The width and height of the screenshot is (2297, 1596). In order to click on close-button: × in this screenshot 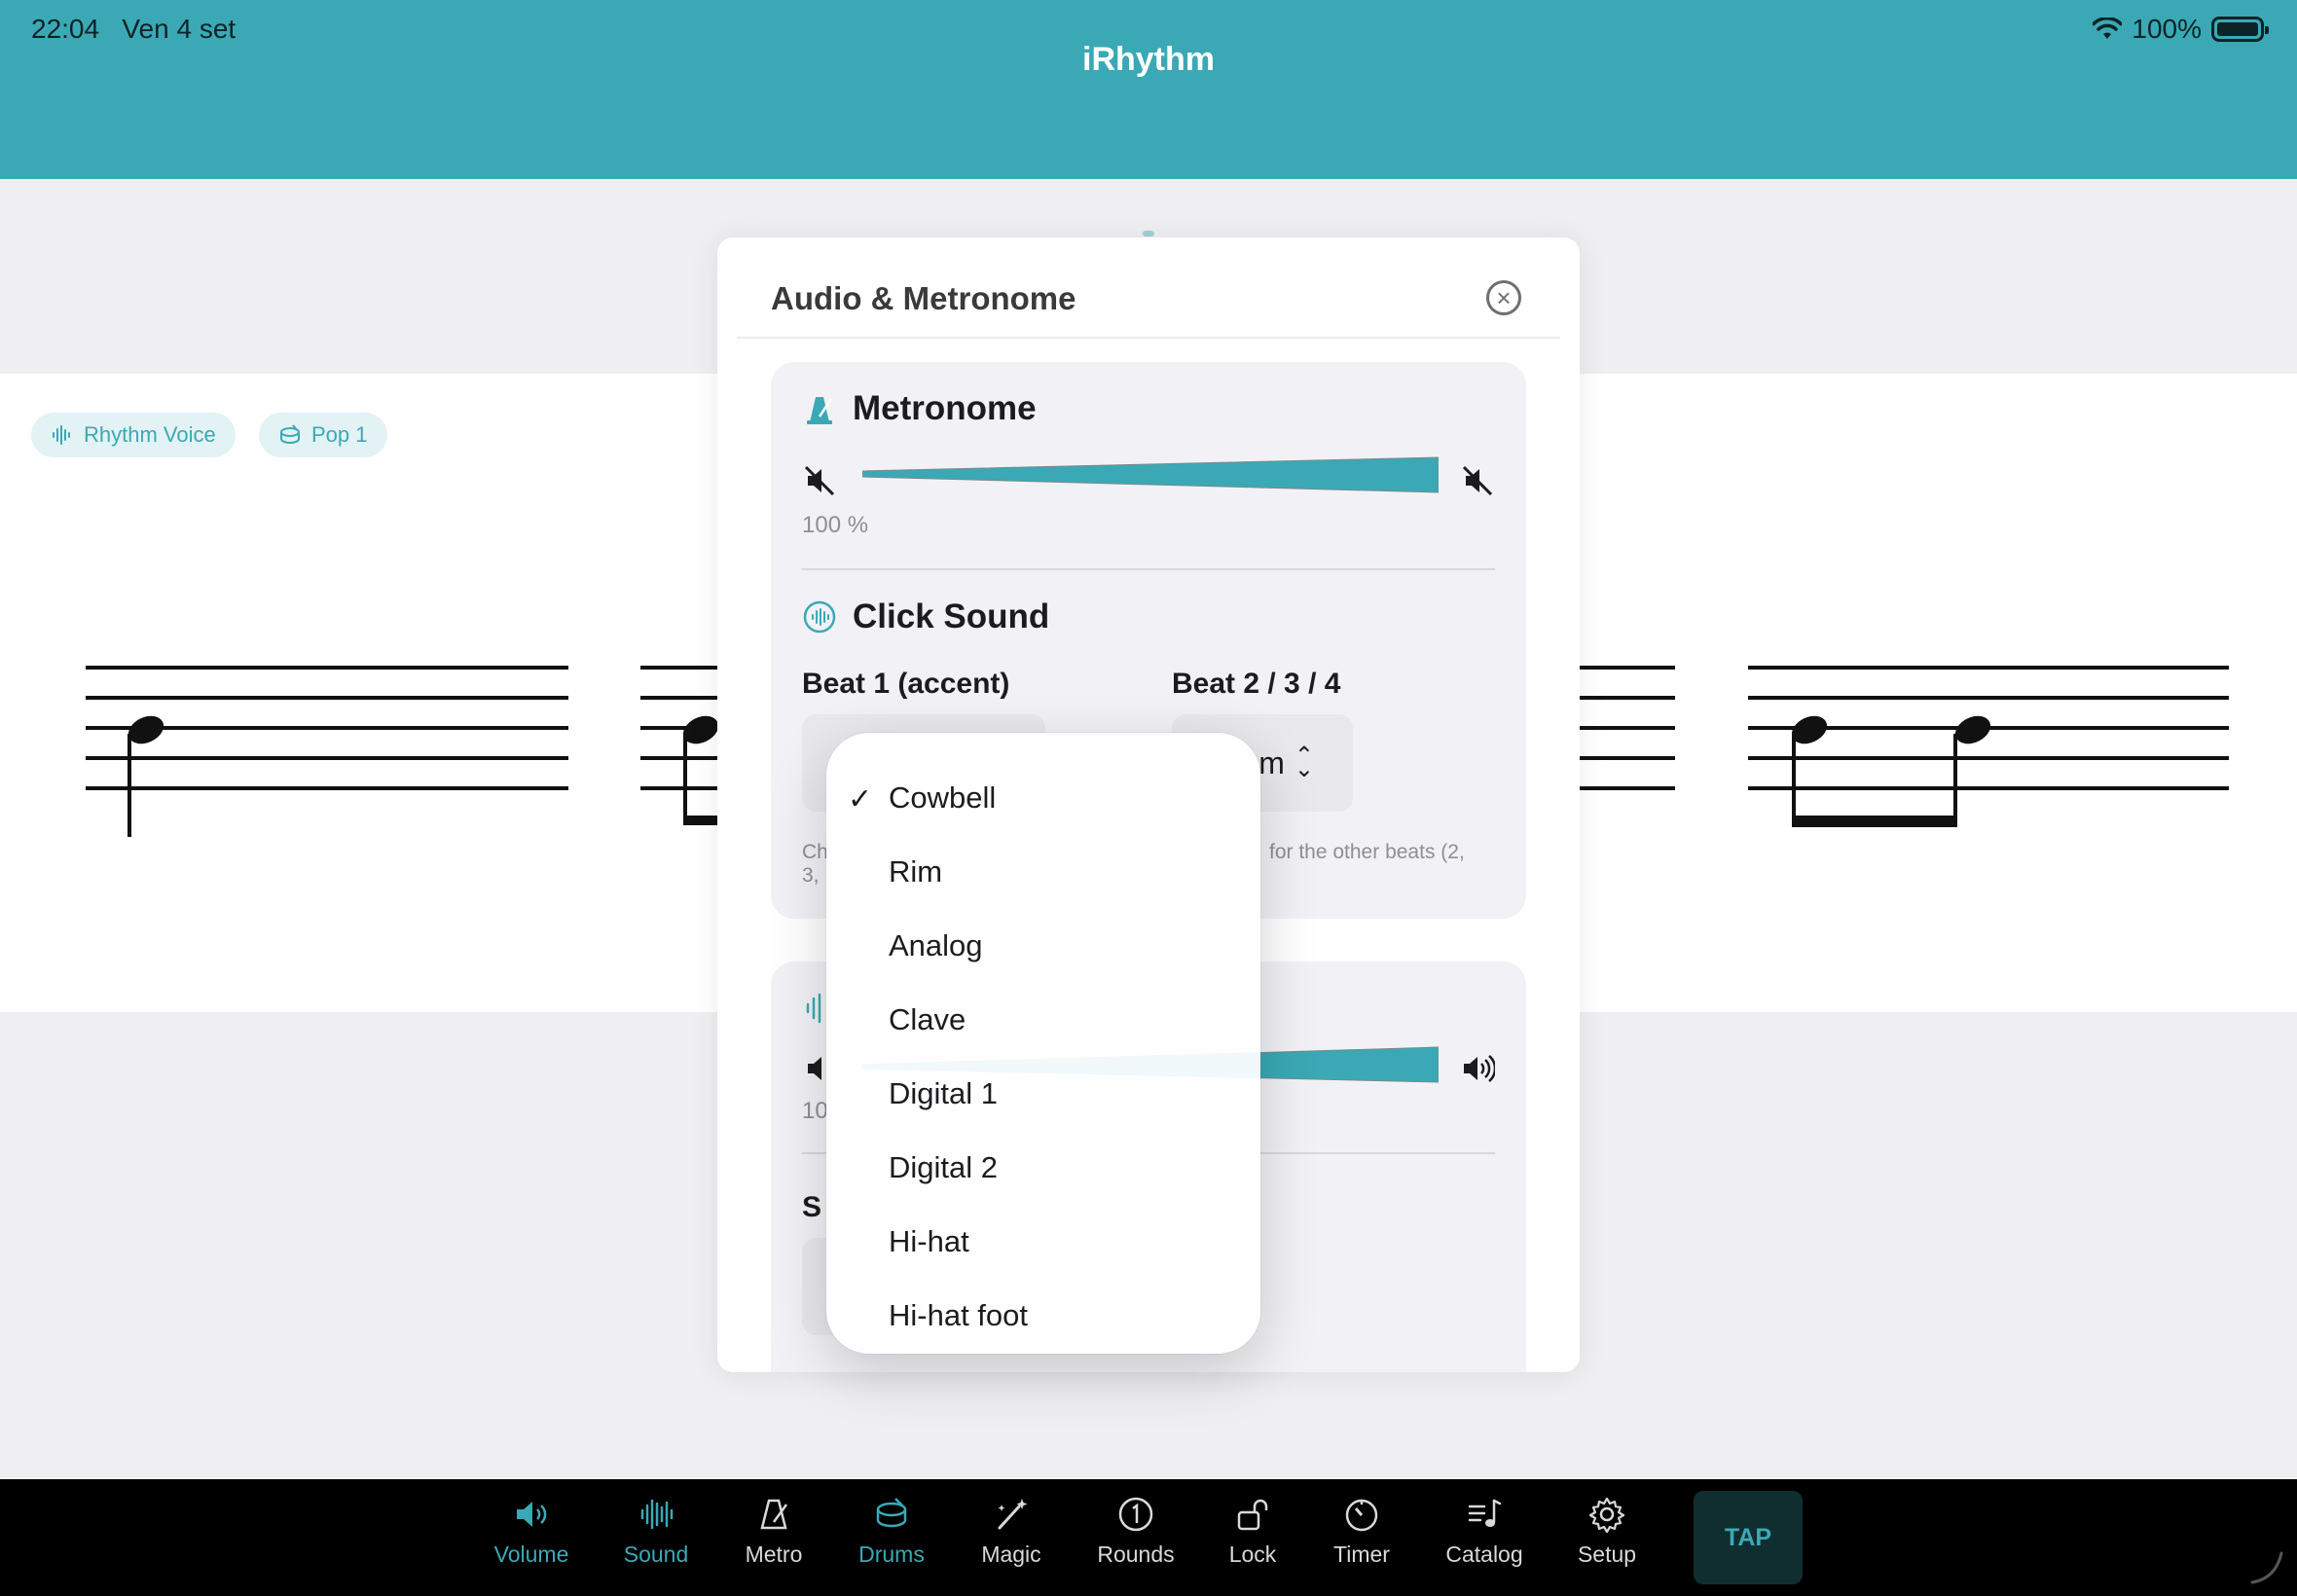, I will do `click(1503, 297)`.